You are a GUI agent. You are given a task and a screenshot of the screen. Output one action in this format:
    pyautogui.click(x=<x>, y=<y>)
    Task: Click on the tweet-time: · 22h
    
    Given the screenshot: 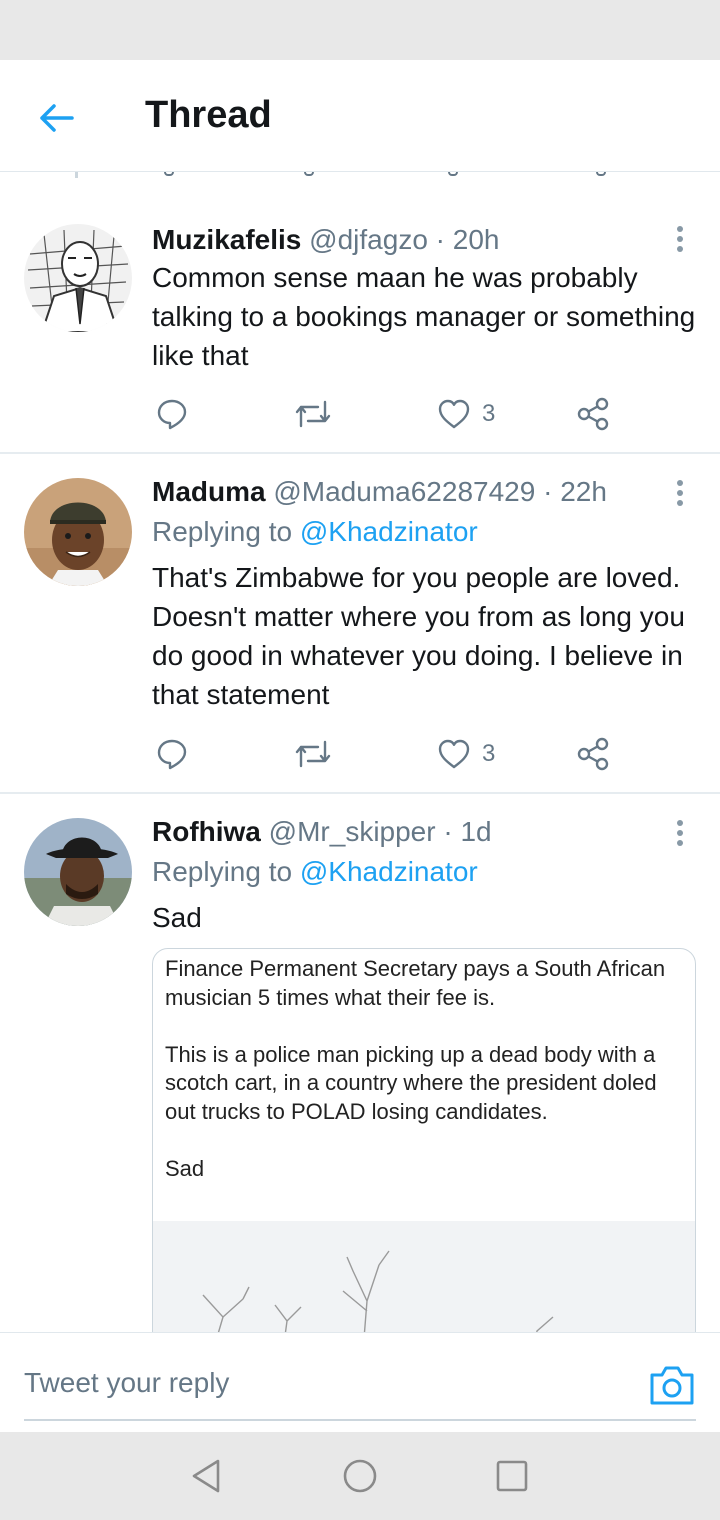 What is the action you would take?
    pyautogui.click(x=575, y=491)
    